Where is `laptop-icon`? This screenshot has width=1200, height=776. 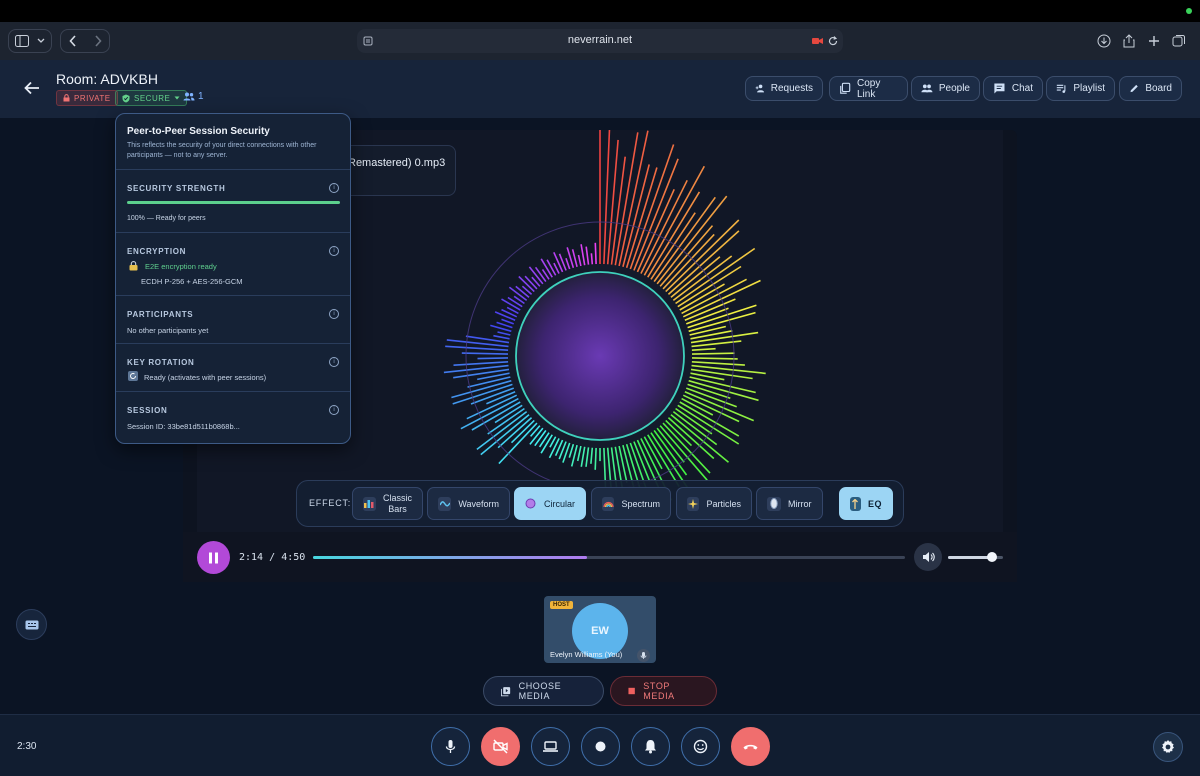
laptop-icon is located at coordinates (550, 746).